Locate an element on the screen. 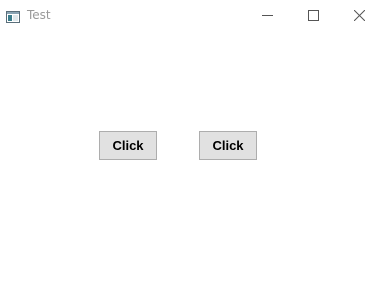 The image size is (382, 291). click-button-left: Click is located at coordinates (128, 145).